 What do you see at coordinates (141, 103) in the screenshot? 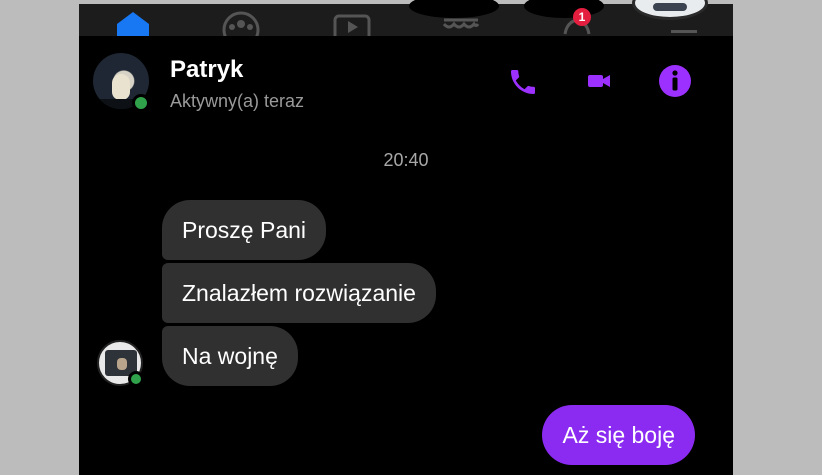
I see `online-indicator` at bounding box center [141, 103].